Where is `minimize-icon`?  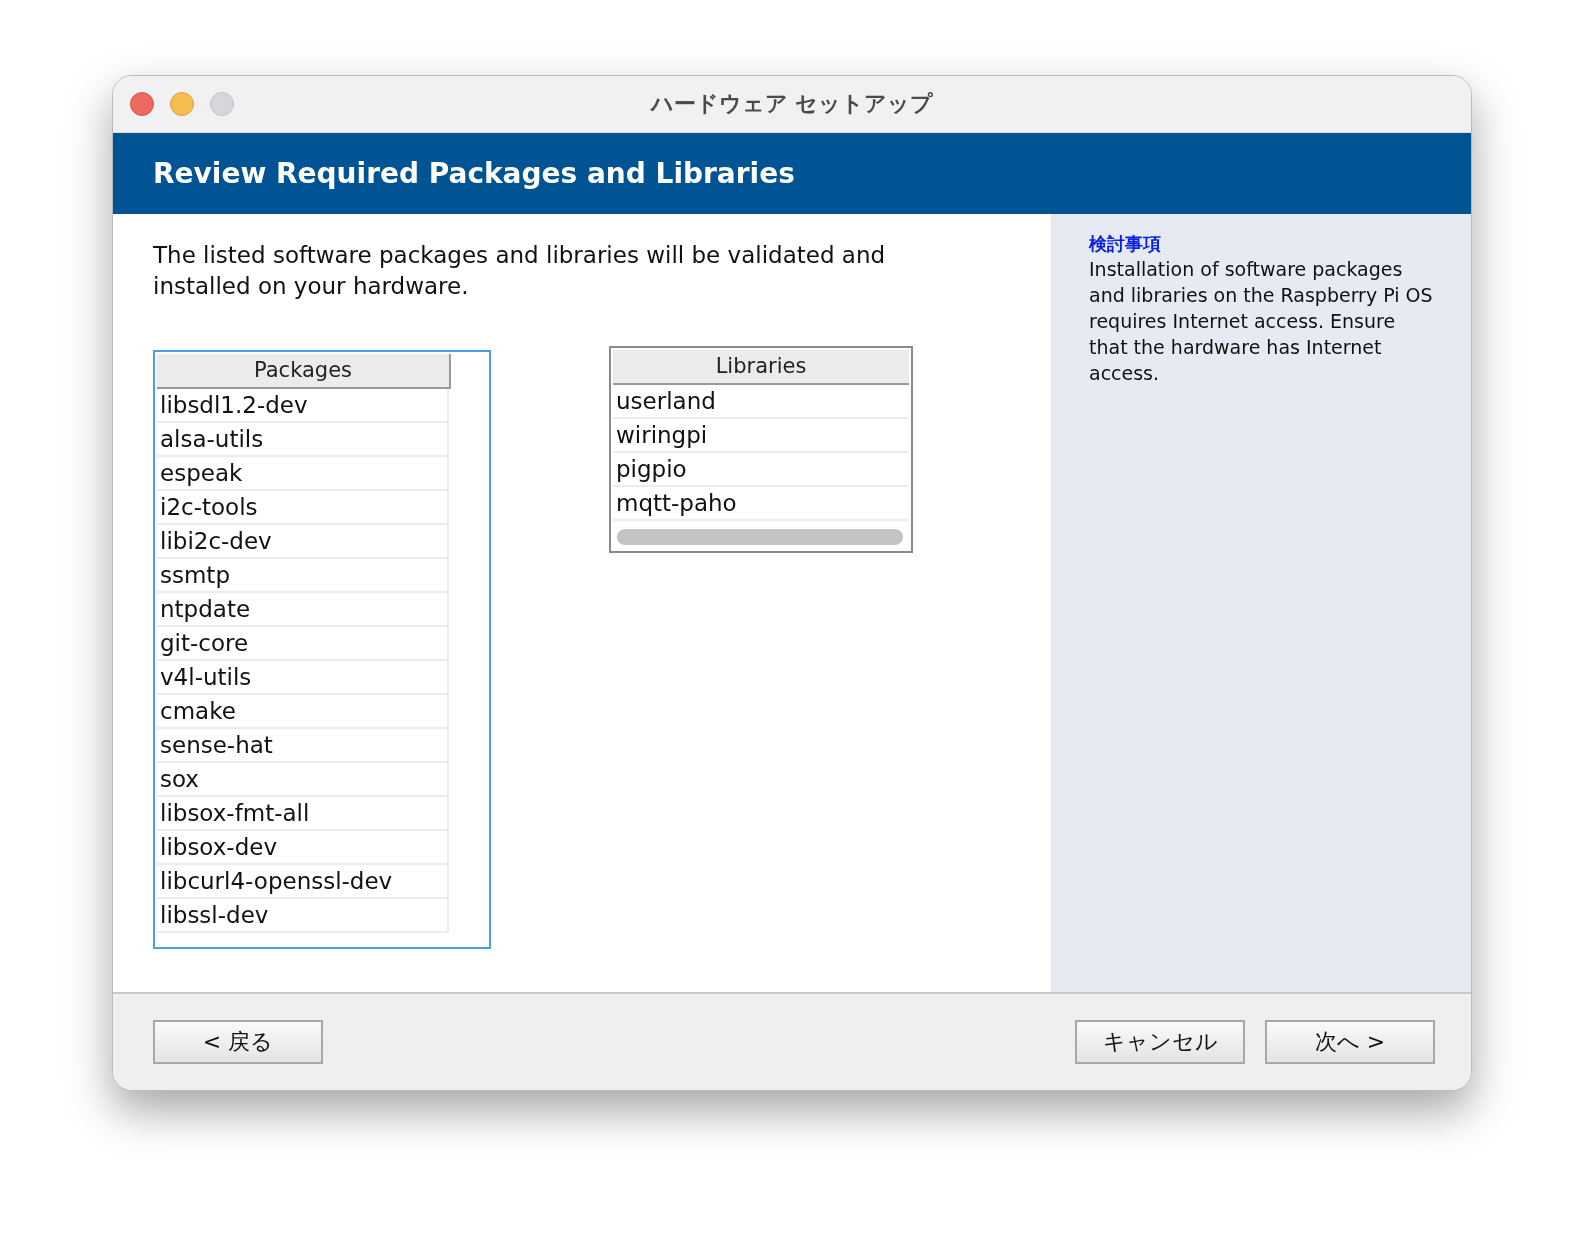
minimize-icon is located at coordinates (182, 104).